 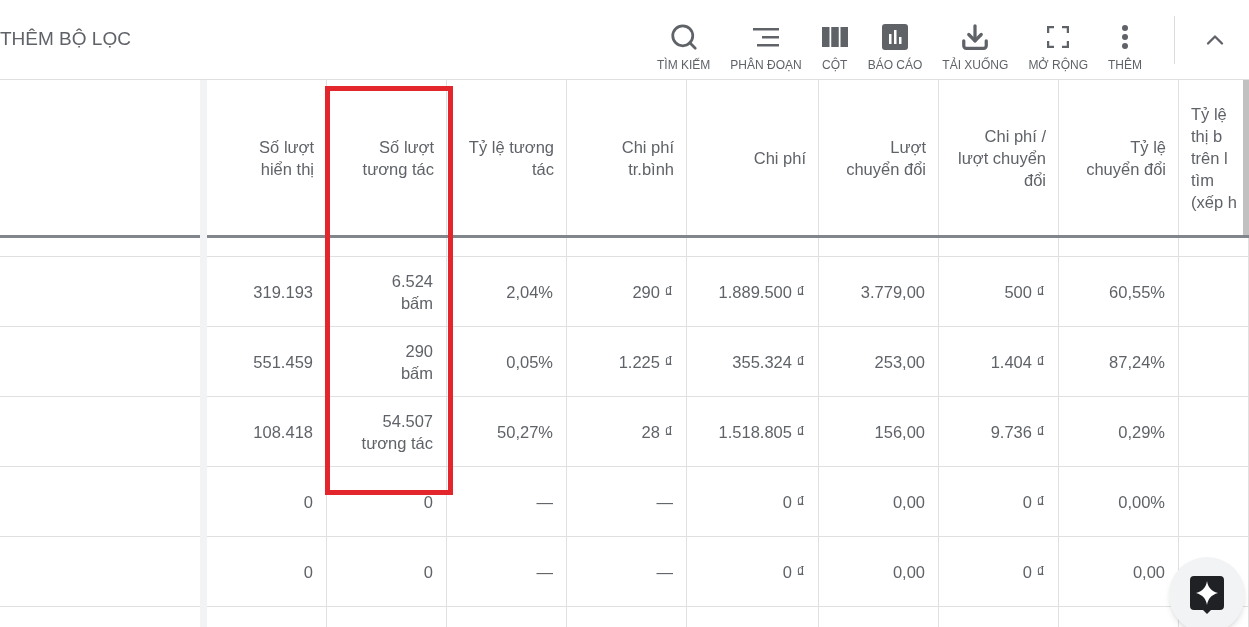 What do you see at coordinates (1058, 36) in the screenshot?
I see `fullscreen-icon` at bounding box center [1058, 36].